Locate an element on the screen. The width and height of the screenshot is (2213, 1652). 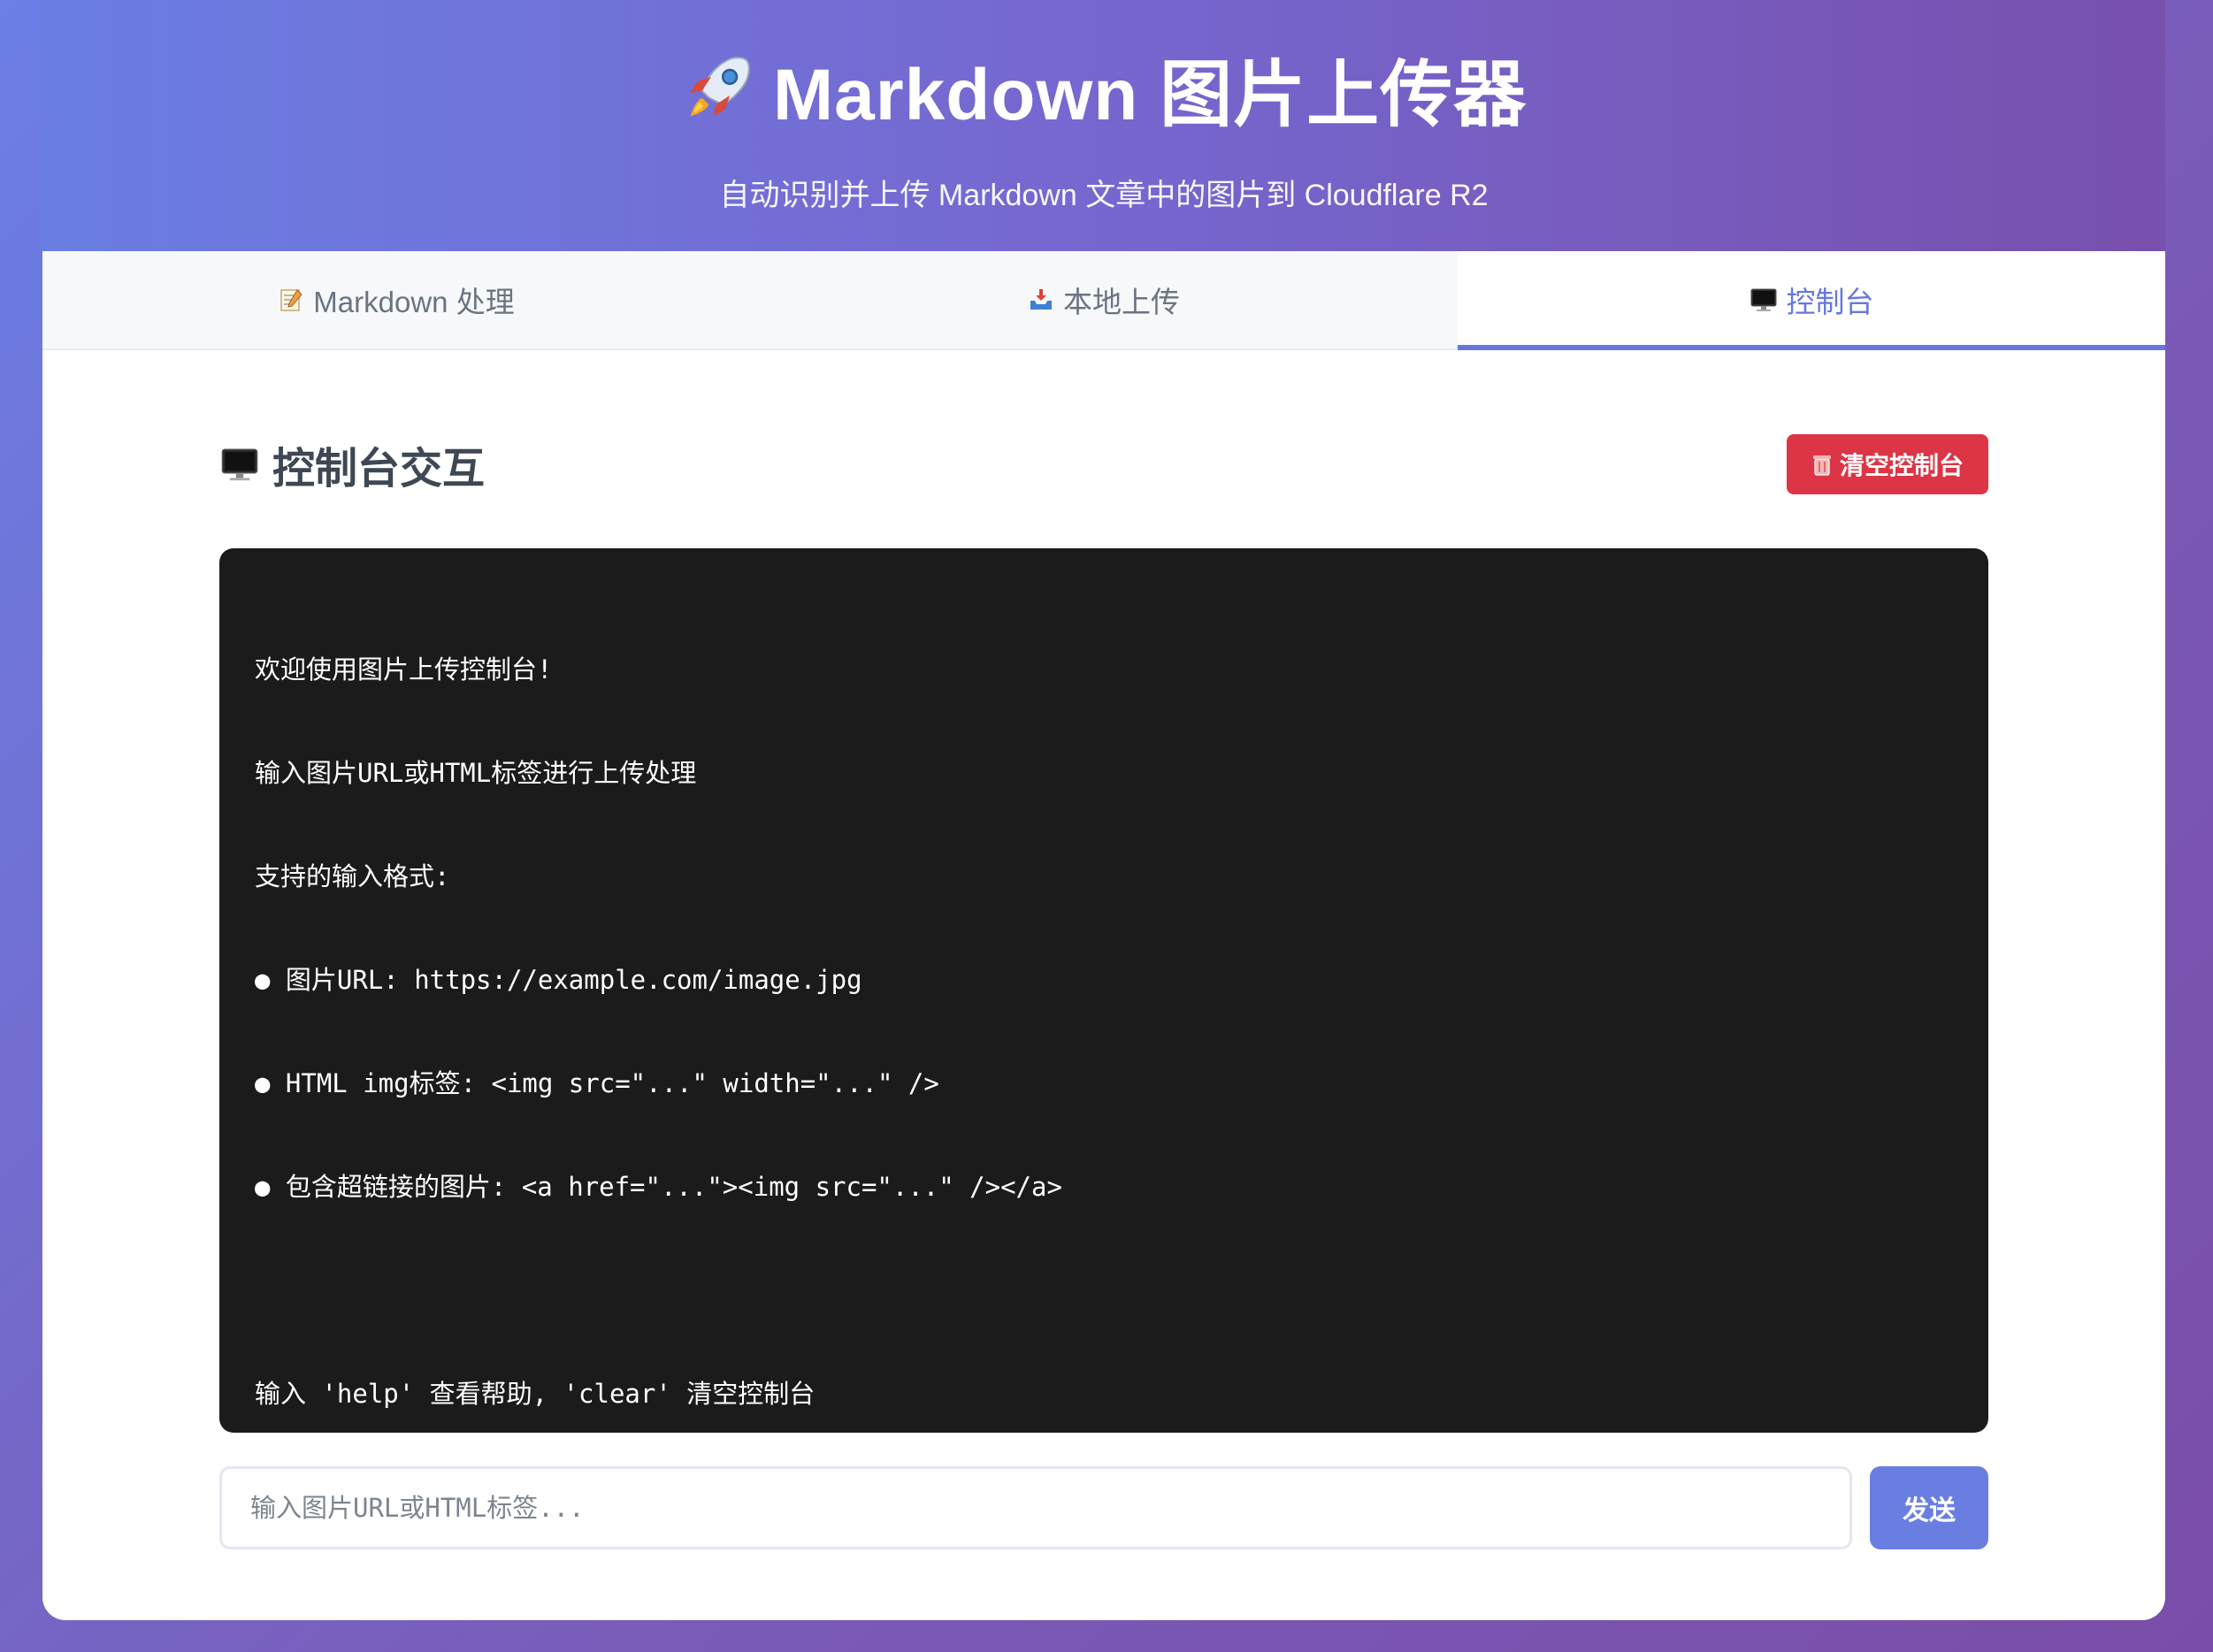
tab-markdown: Markdown 处理 is located at coordinates (396, 299).